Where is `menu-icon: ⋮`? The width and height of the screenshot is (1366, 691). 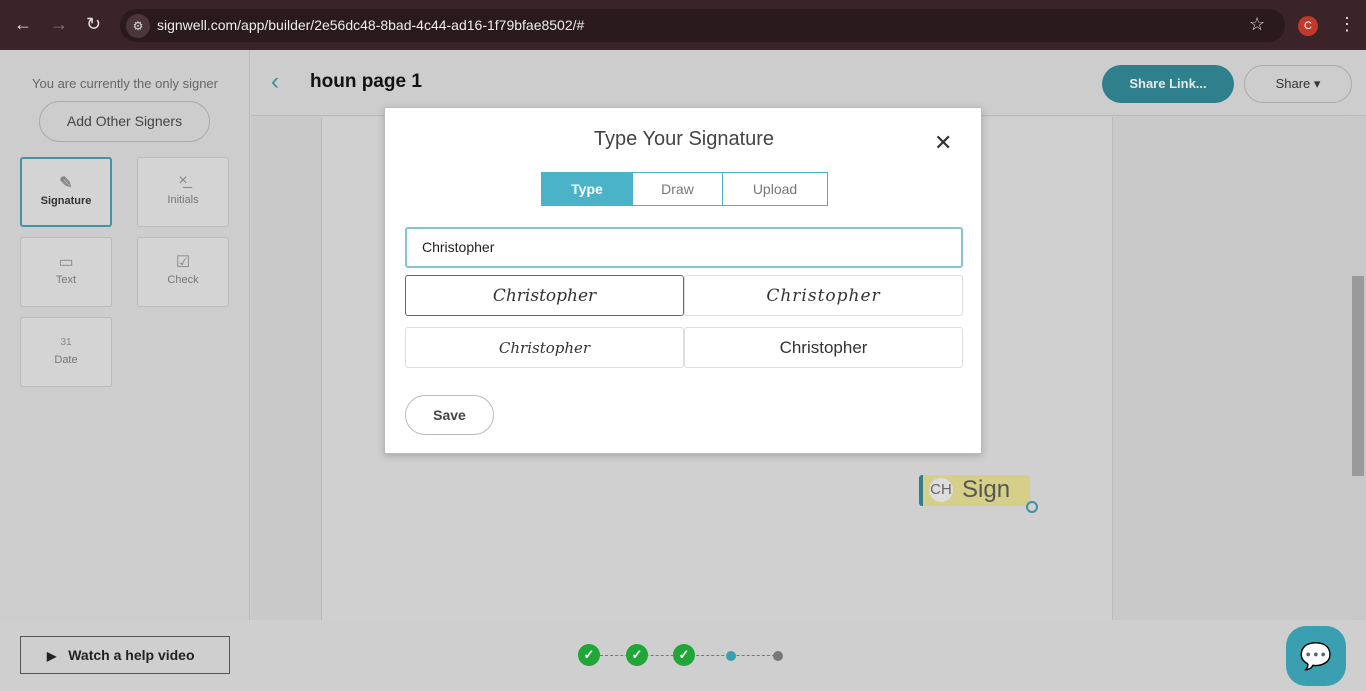
menu-icon: ⋮ is located at coordinates (1347, 24).